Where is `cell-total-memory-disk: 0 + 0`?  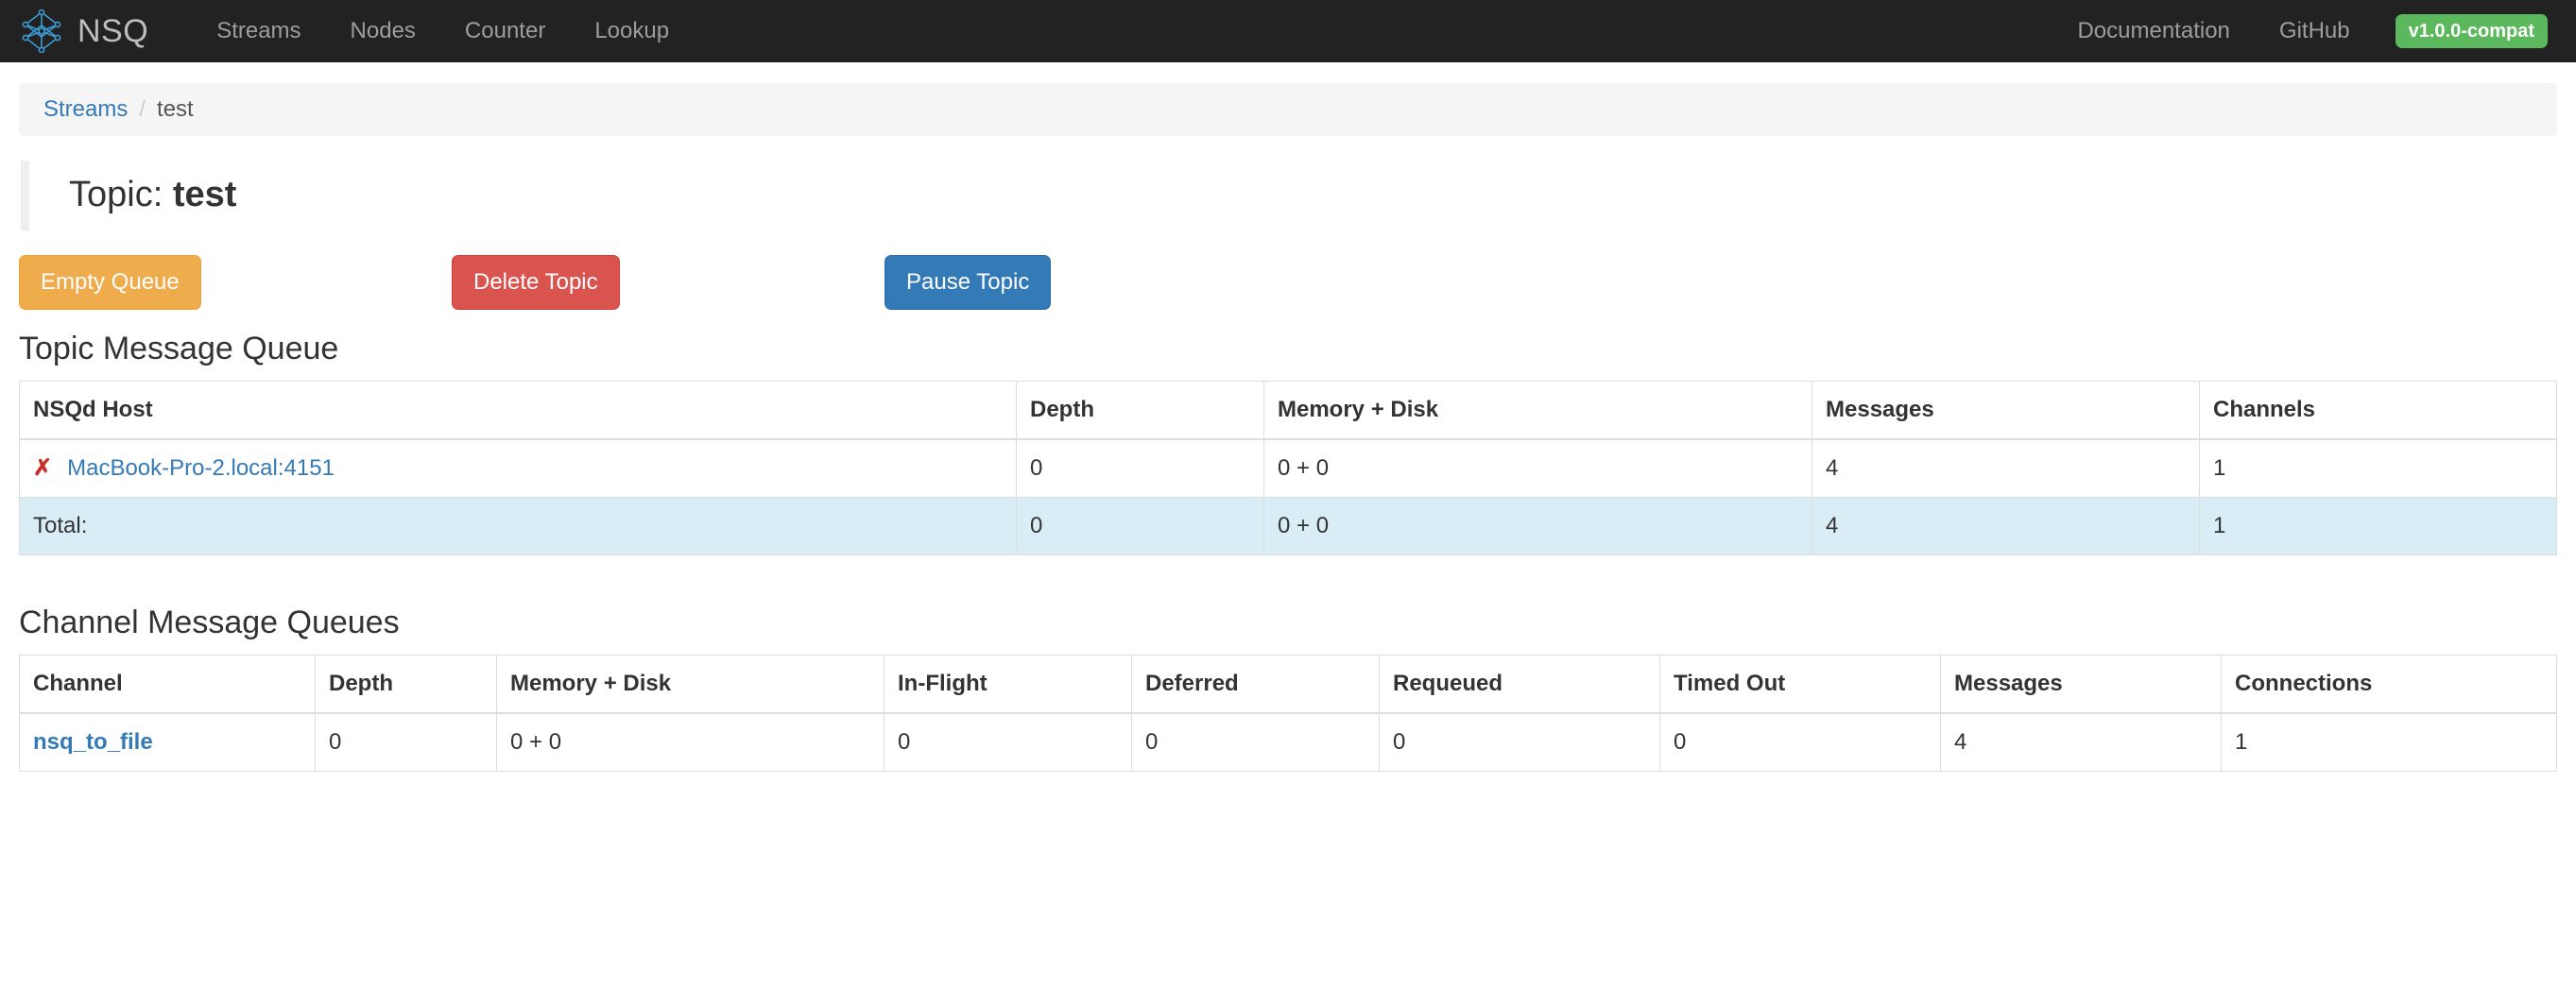
cell-total-memory-disk: 0 + 0 is located at coordinates (1537, 525).